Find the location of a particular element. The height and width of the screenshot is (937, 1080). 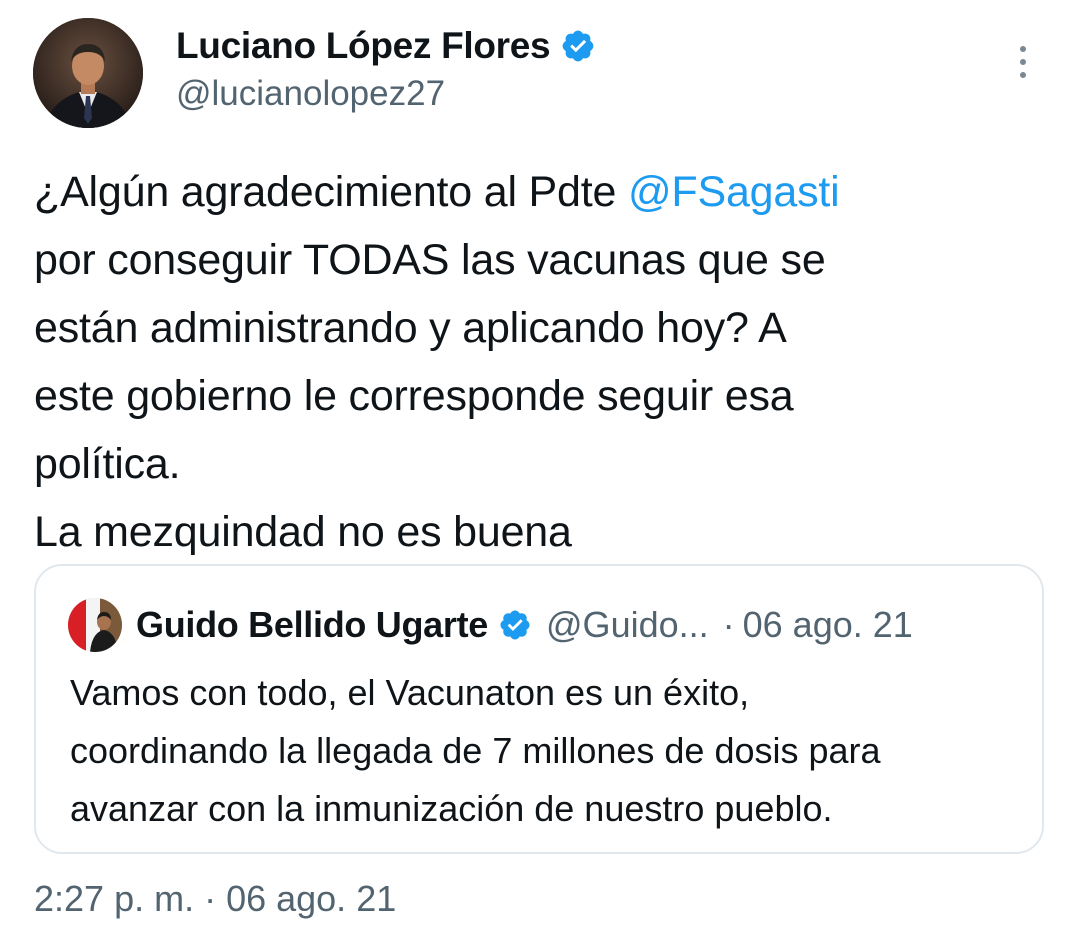

author-handle: @lucianolopez27 is located at coordinates (310, 94).